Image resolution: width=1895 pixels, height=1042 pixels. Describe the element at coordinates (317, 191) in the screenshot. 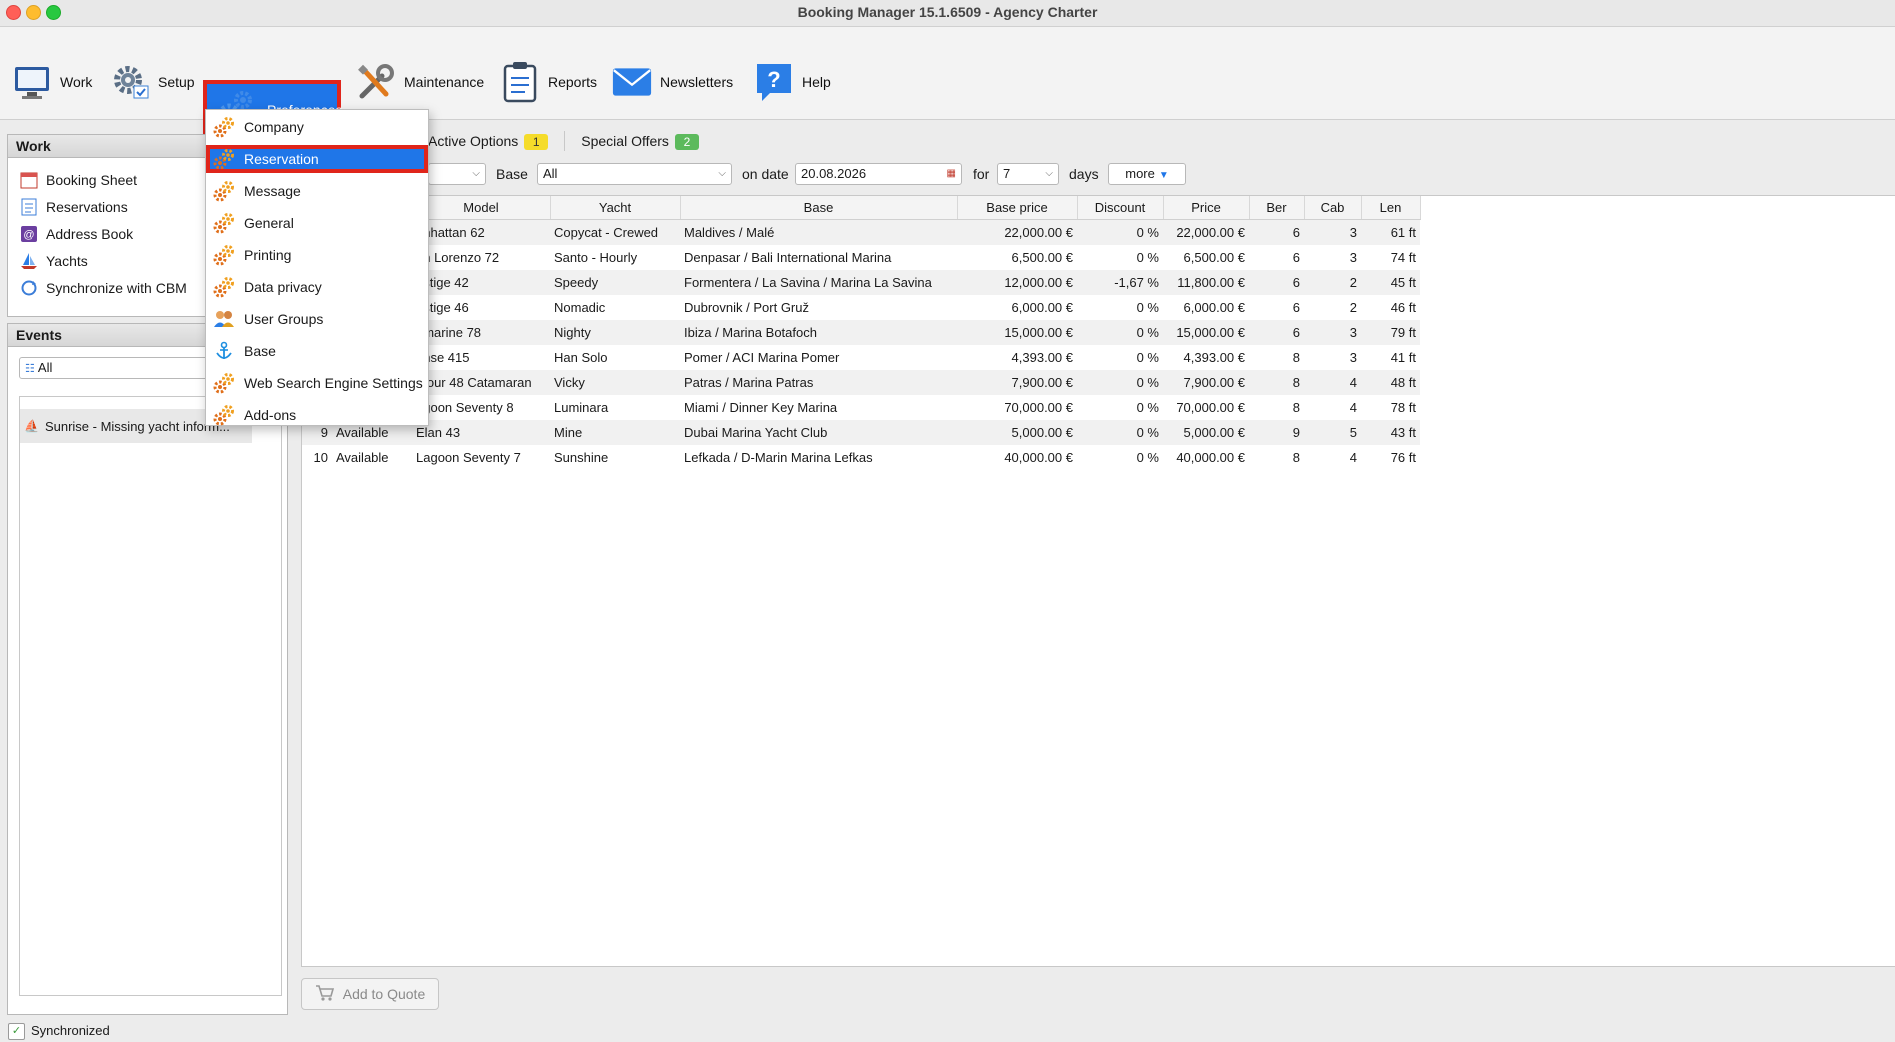

I see `menu-item-message: Message` at that location.